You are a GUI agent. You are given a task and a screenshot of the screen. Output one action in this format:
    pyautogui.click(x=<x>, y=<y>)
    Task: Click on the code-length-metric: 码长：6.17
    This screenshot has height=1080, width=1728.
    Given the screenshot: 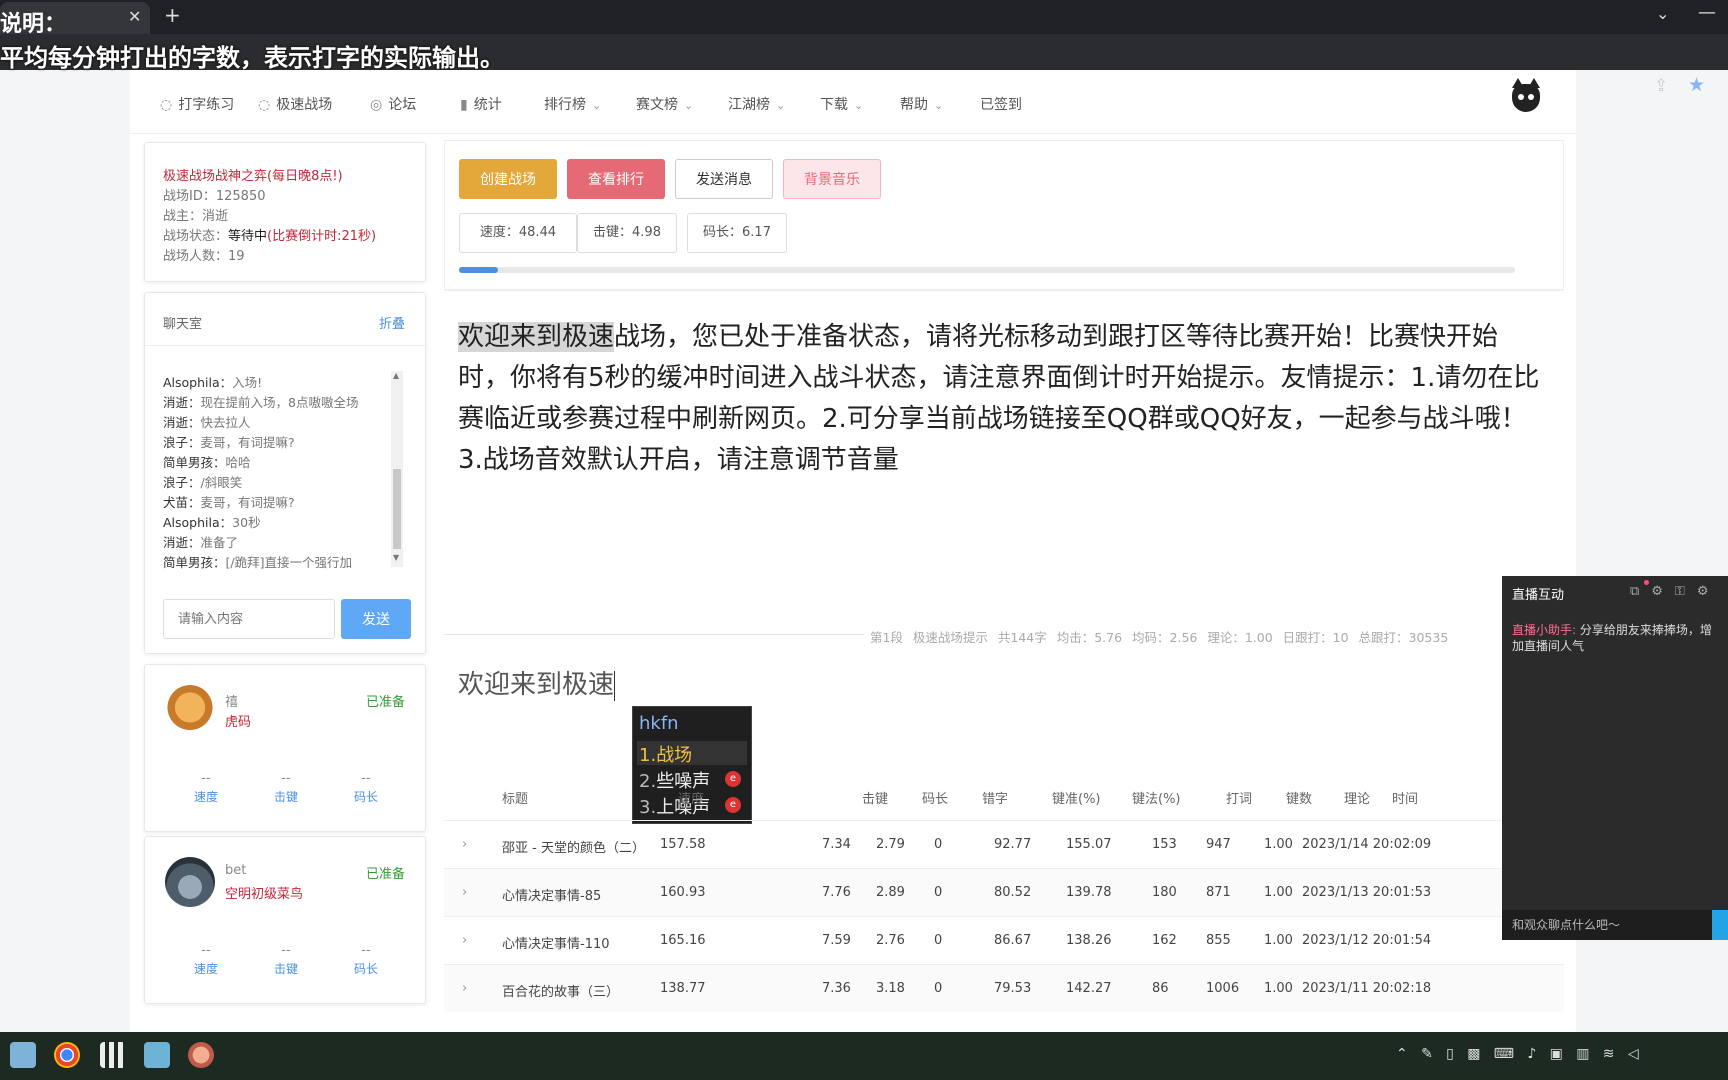 What is the action you would take?
    pyautogui.click(x=737, y=233)
    